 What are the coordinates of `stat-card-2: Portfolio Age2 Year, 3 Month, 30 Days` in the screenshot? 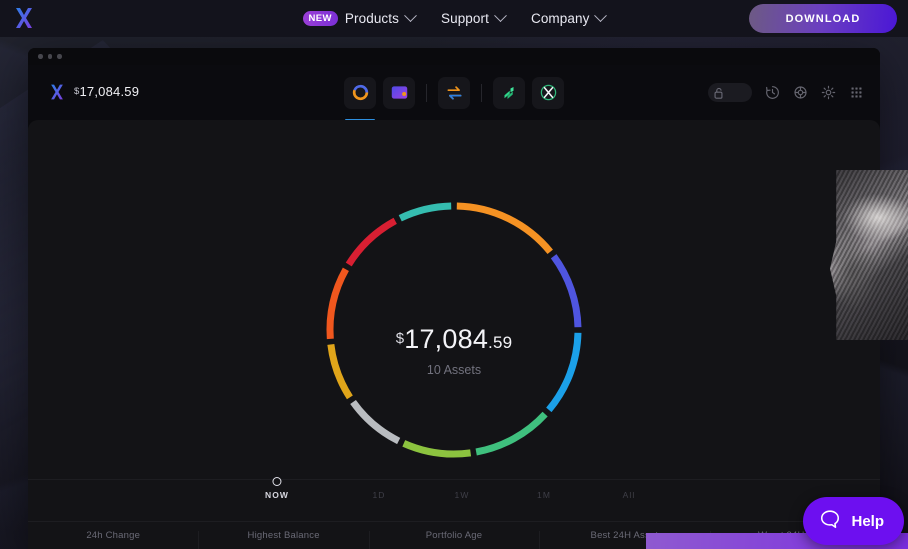 It's located at (453, 535).